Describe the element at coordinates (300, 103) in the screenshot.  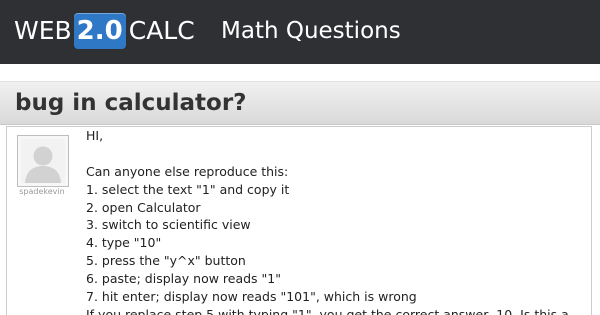
I see `question-title-bar: bug in calculator?` at that location.